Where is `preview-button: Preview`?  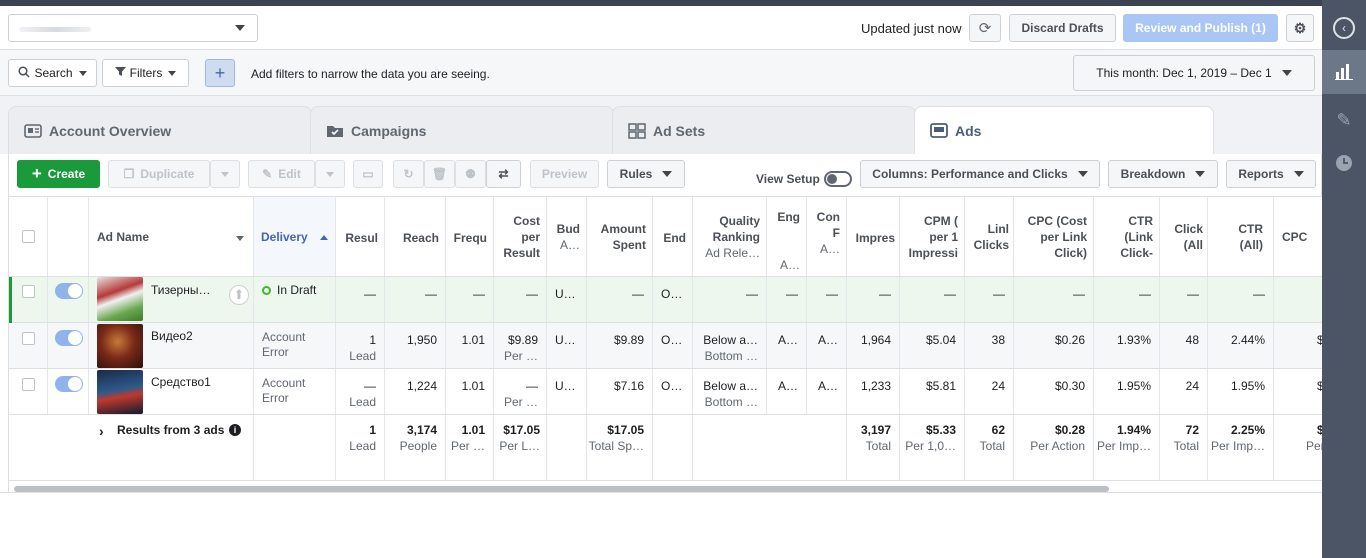 preview-button: Preview is located at coordinates (564, 174).